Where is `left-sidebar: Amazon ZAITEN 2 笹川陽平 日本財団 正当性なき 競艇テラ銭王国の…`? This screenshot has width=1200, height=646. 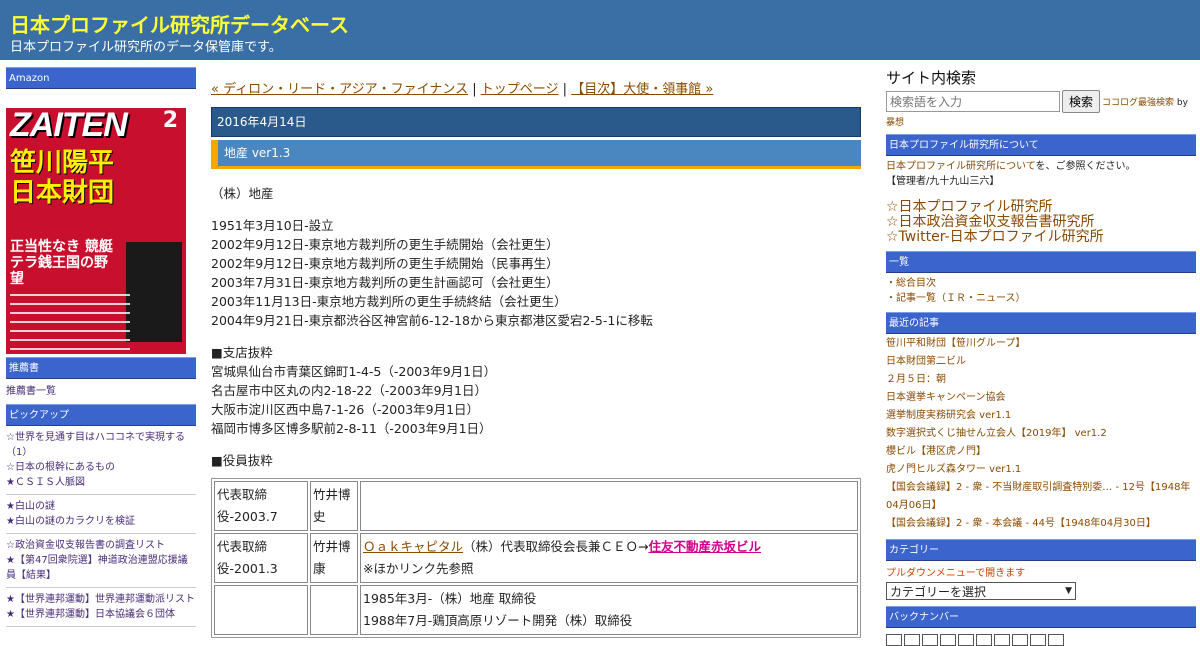
left-sidebar: Amazon ZAITEN 2 笹川陽平 日本財団 正当性なき 競艇テラ銭王国の… is located at coordinates (101, 347).